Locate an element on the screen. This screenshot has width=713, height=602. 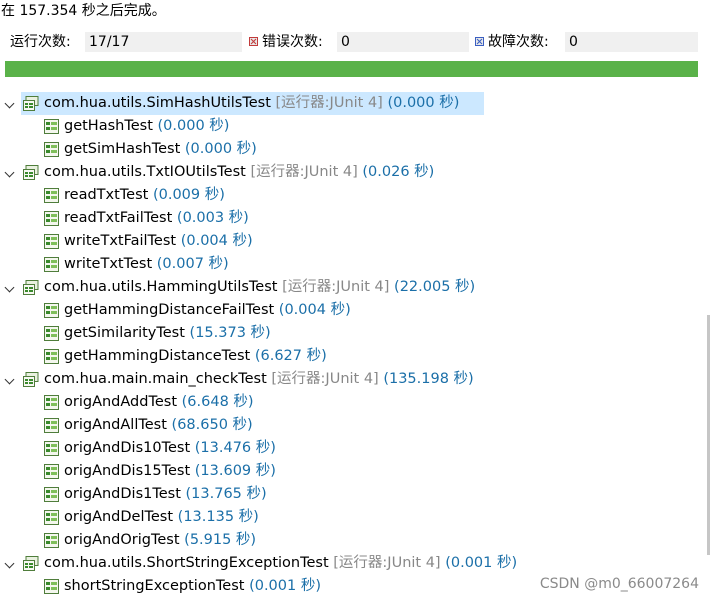
suite-name: com.hua.main.main_checkTest is located at coordinates (155, 379).